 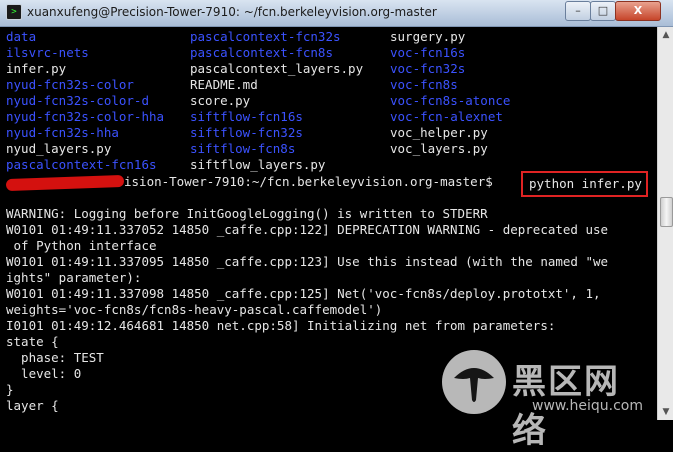 I want to click on file-entry: README.md, so click(x=224, y=84).